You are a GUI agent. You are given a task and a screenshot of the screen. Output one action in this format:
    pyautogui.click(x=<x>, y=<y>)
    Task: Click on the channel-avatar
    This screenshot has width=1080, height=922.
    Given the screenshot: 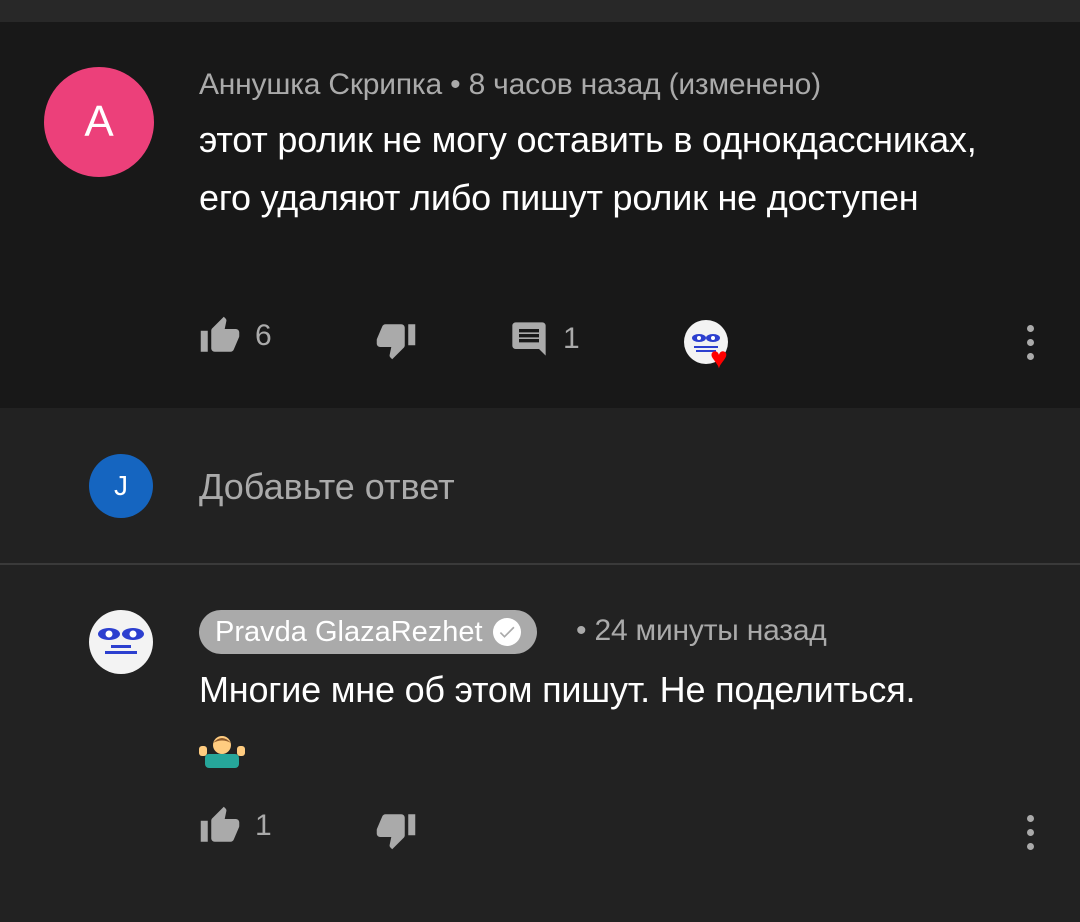 What is the action you would take?
    pyautogui.click(x=121, y=642)
    